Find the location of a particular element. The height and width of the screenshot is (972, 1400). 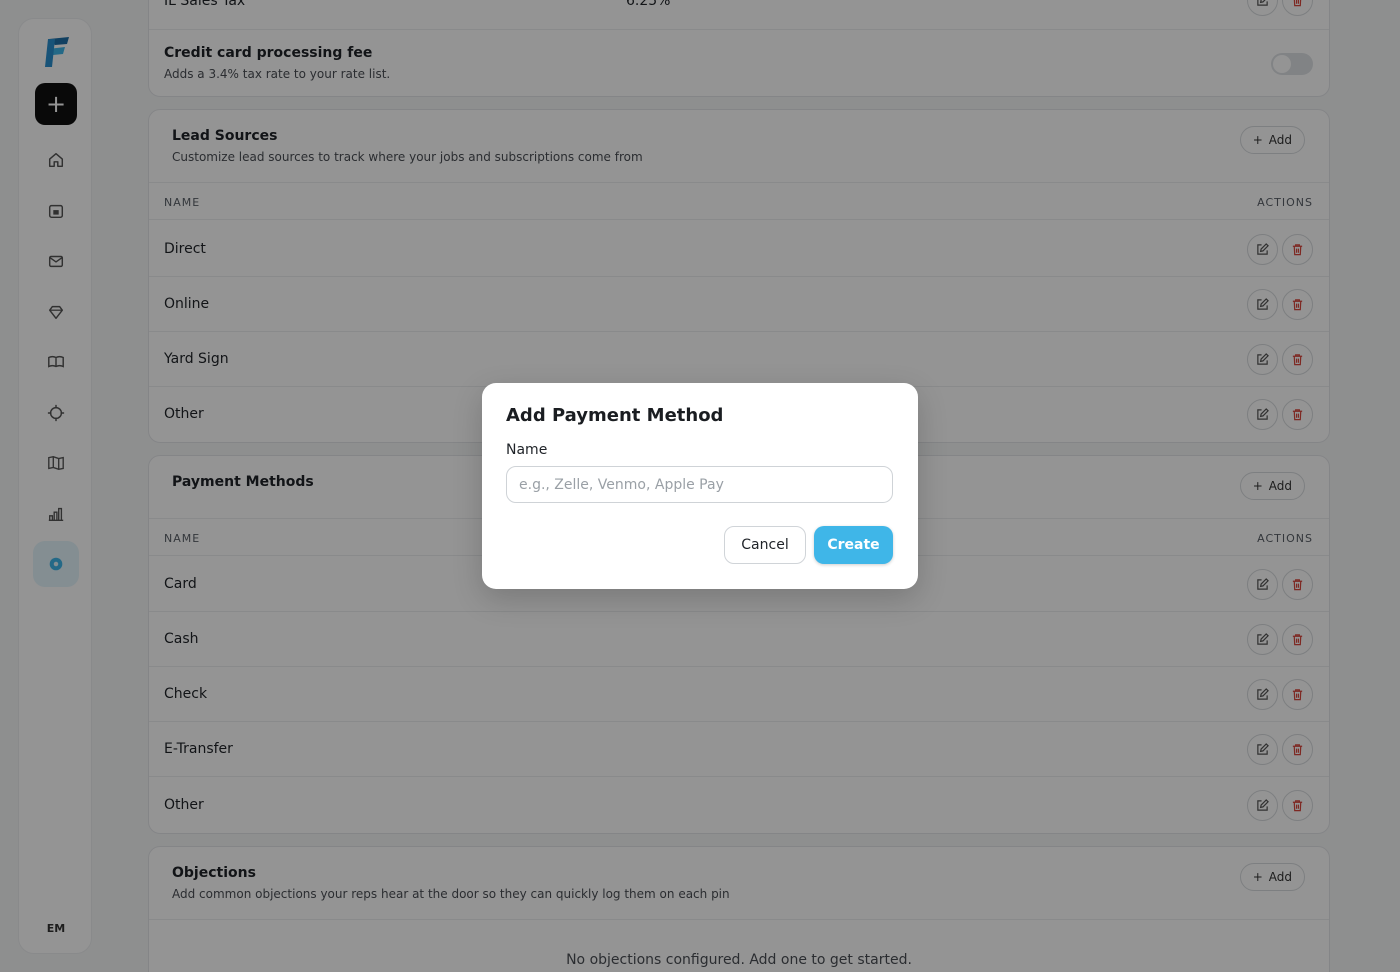

dialog-title: Add Payment Method is located at coordinates (615, 415).